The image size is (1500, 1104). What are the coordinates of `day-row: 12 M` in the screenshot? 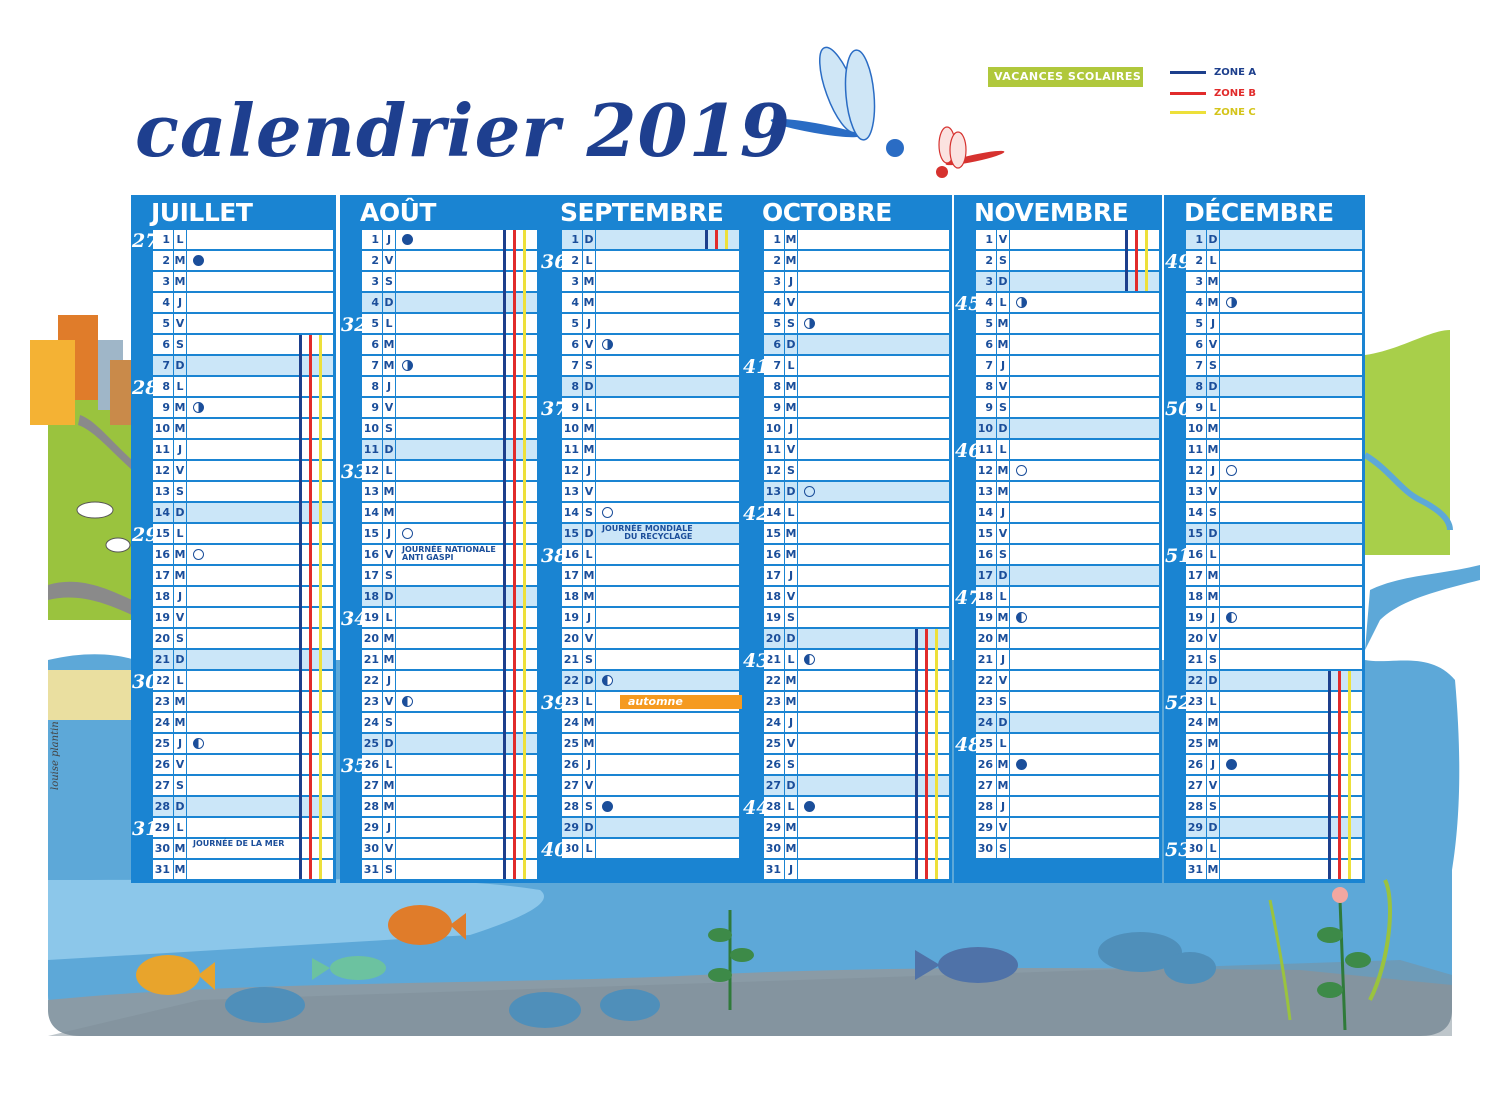 It's located at (1067, 470).